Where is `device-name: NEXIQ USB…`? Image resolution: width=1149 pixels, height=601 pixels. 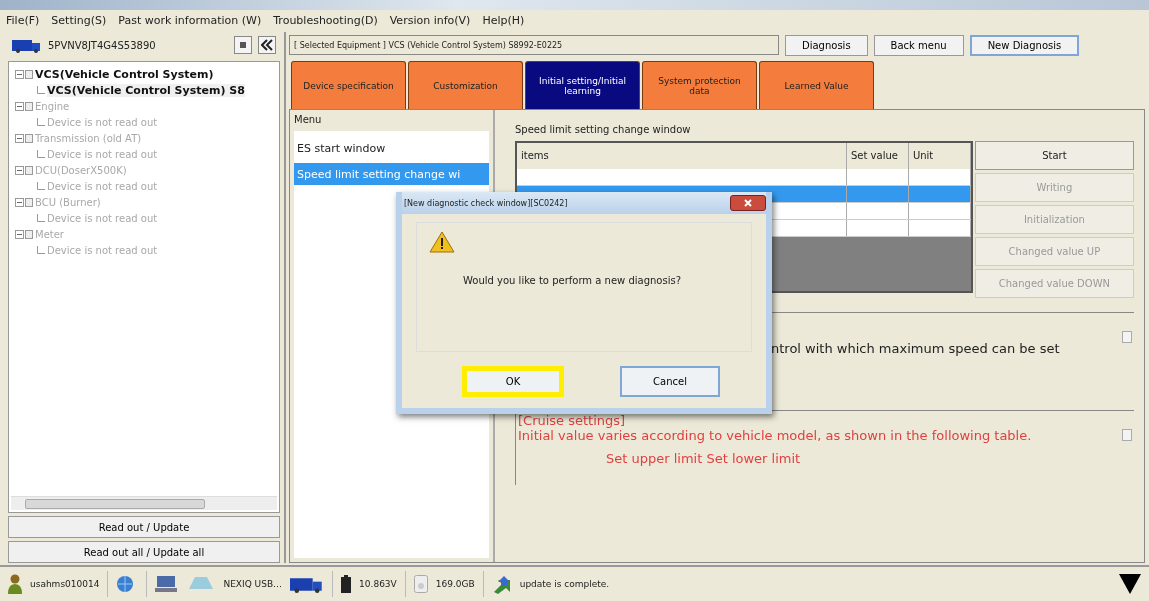
device-name: NEXIQ USB… is located at coordinates (253, 584).